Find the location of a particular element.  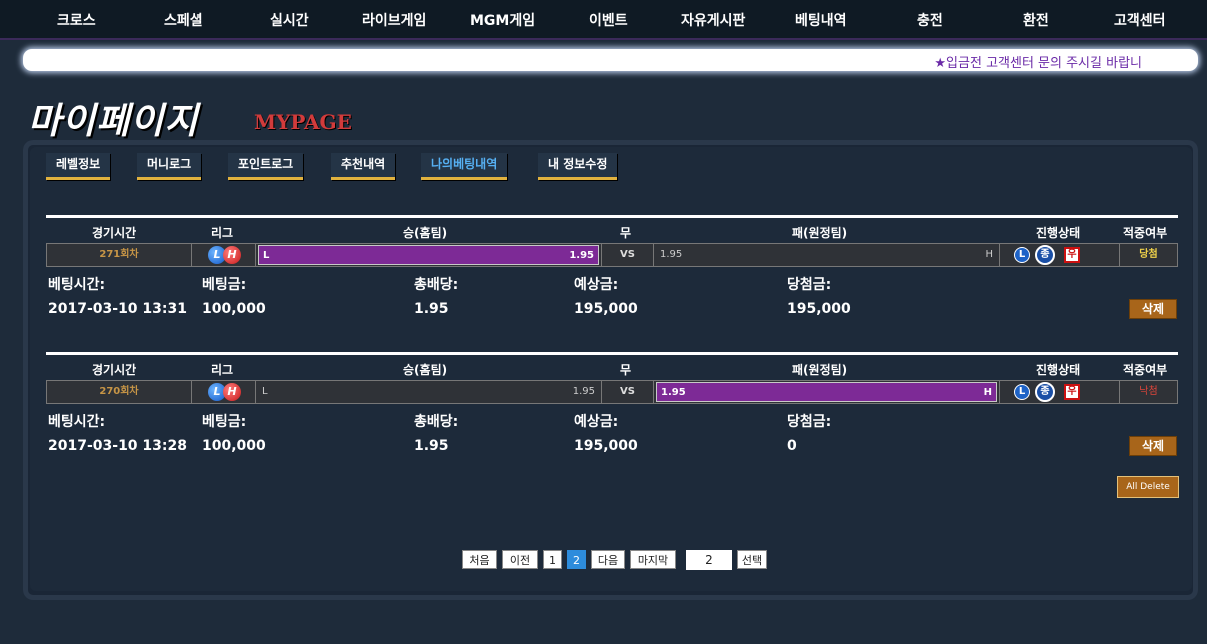

home-pick: L 1.95 is located at coordinates (428, 392).